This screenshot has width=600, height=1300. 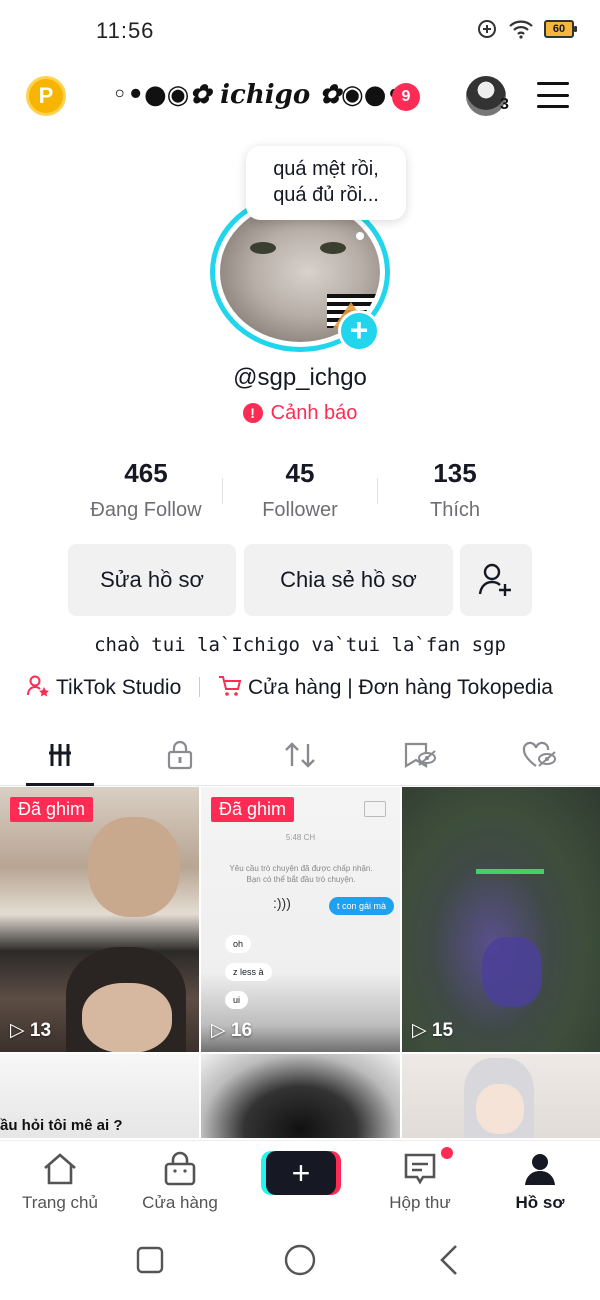 I want to click on bookmark-hidden-icon, so click(x=420, y=755).